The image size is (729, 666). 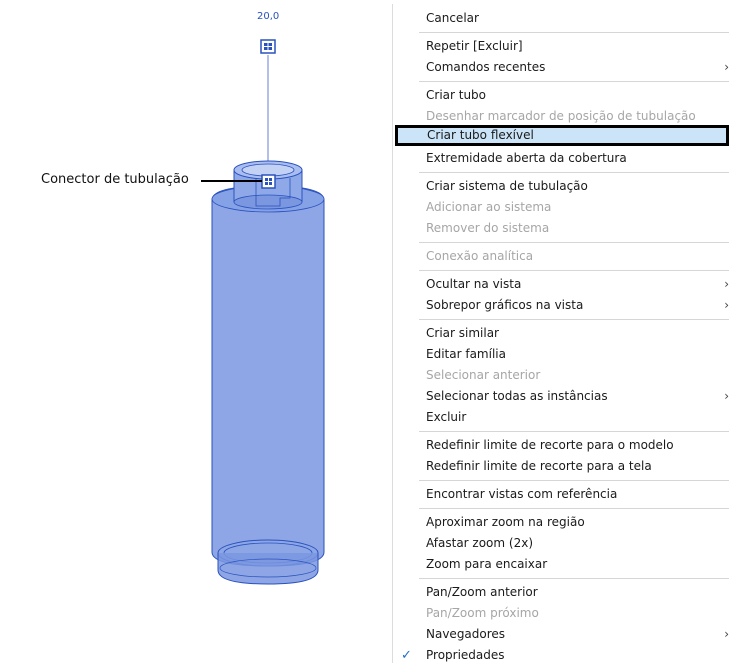 I want to click on menu-item-criar-sistema: Criar sistema de tubulação, so click(x=561, y=186).